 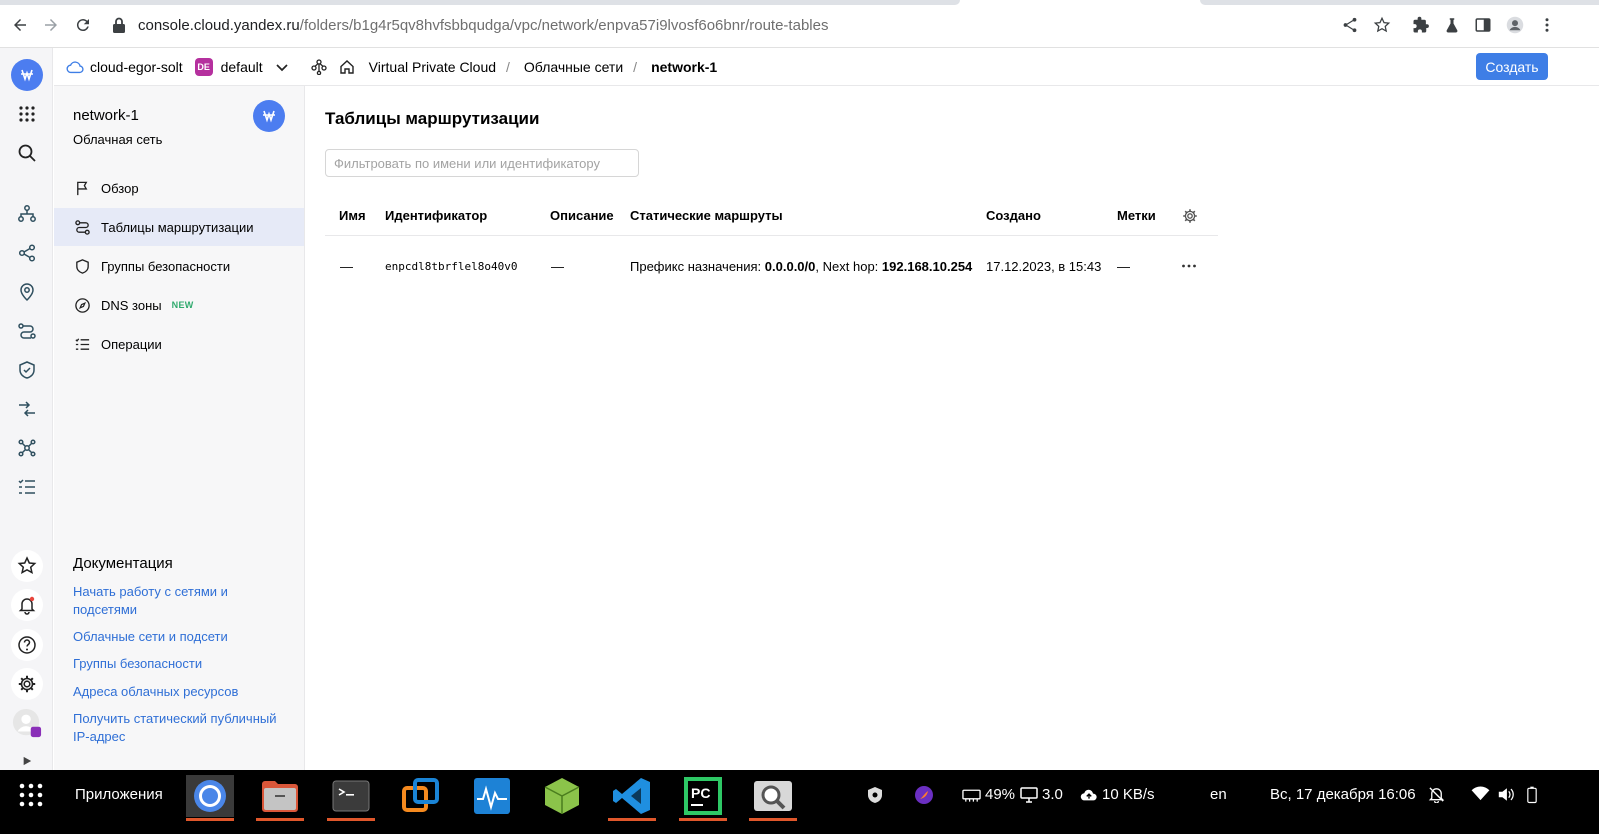 What do you see at coordinates (706, 215) in the screenshot?
I see `column-static-routes: Статические маршруты` at bounding box center [706, 215].